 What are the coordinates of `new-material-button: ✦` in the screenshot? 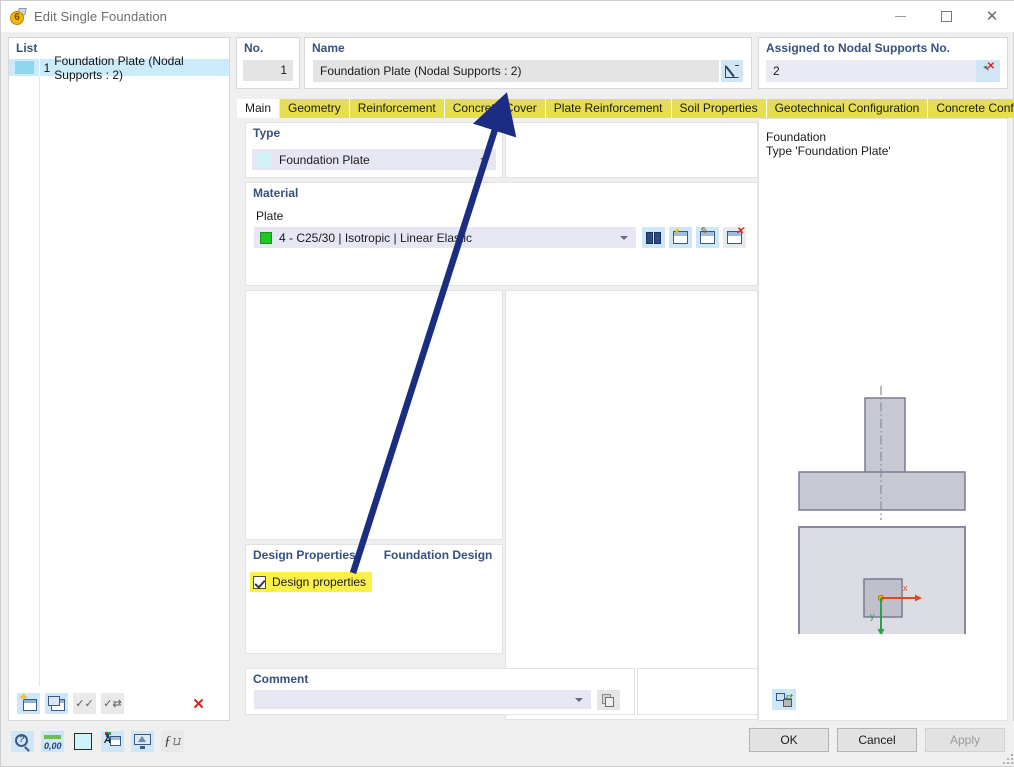 It's located at (680, 237).